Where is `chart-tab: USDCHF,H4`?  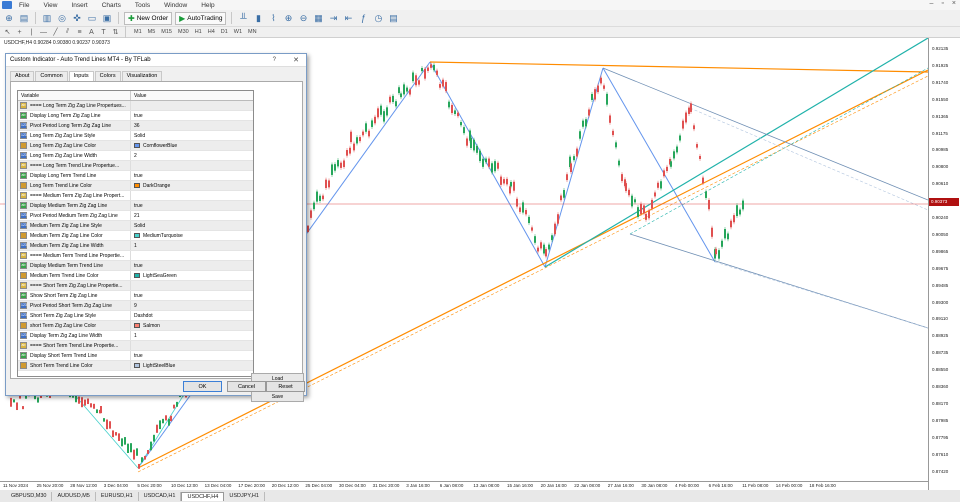
chart-tab: USDCHF,H4 is located at coordinates (202, 496).